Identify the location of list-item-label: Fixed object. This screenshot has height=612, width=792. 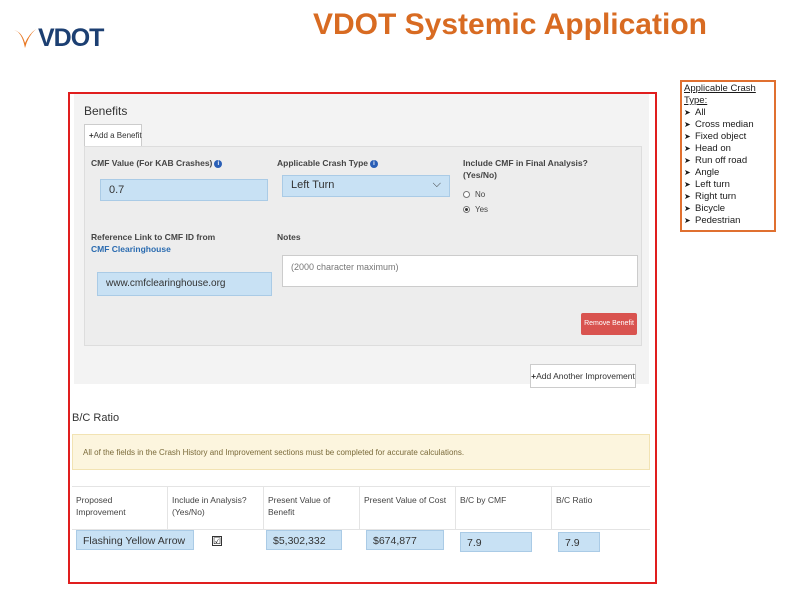
(721, 136).